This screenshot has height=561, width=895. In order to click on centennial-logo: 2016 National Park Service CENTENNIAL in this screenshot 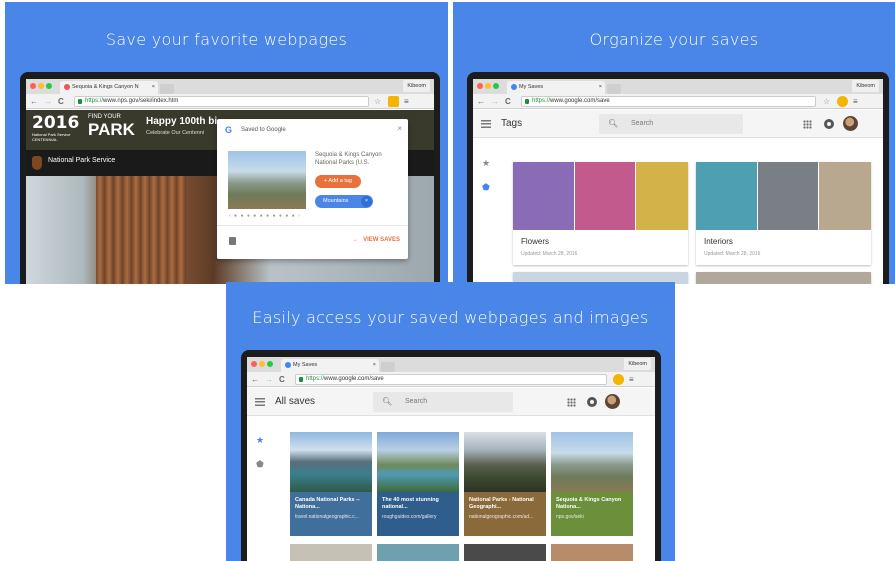, I will do `click(58, 130)`.